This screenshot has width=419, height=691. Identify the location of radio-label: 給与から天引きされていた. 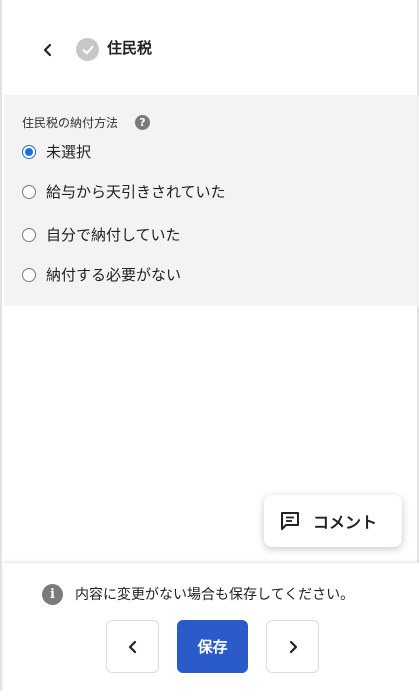
(136, 192).